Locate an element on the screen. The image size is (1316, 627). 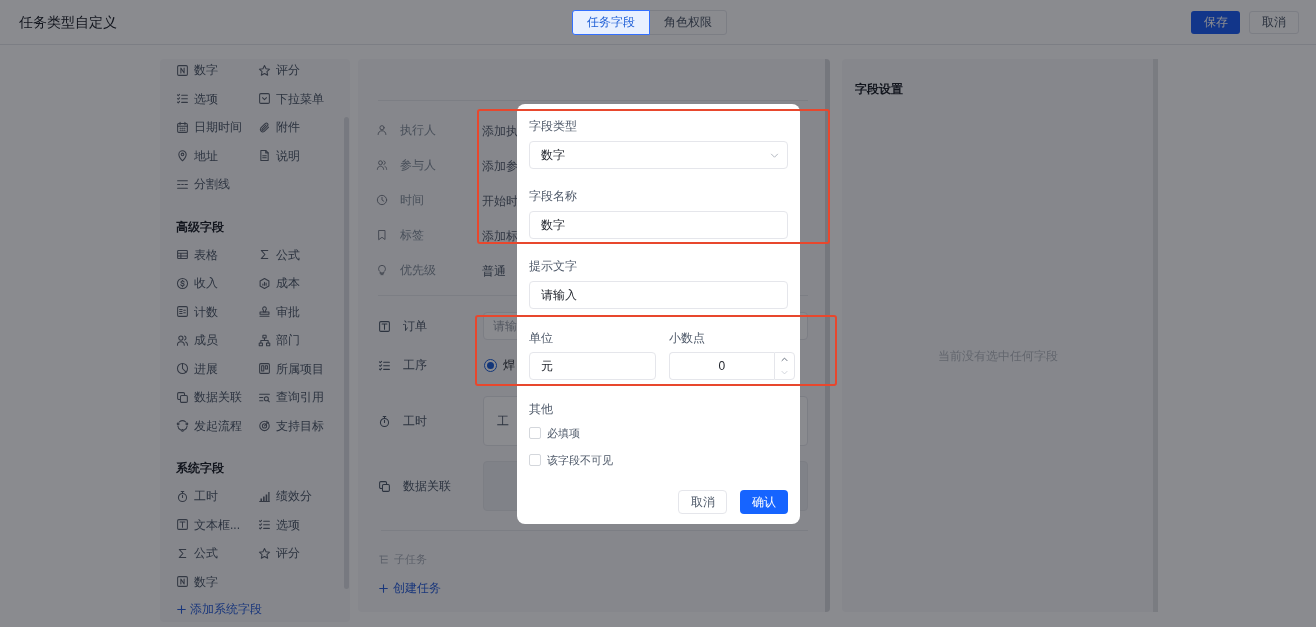
tab: 角色权限 is located at coordinates (688, 22).